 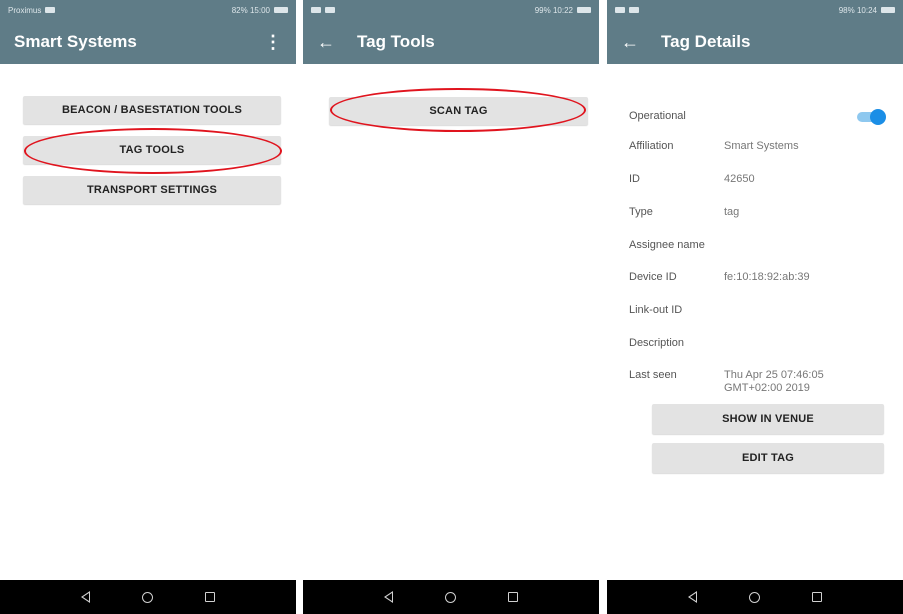 I want to click on overflow-menu-icon: ⋮, so click(x=273, y=42).